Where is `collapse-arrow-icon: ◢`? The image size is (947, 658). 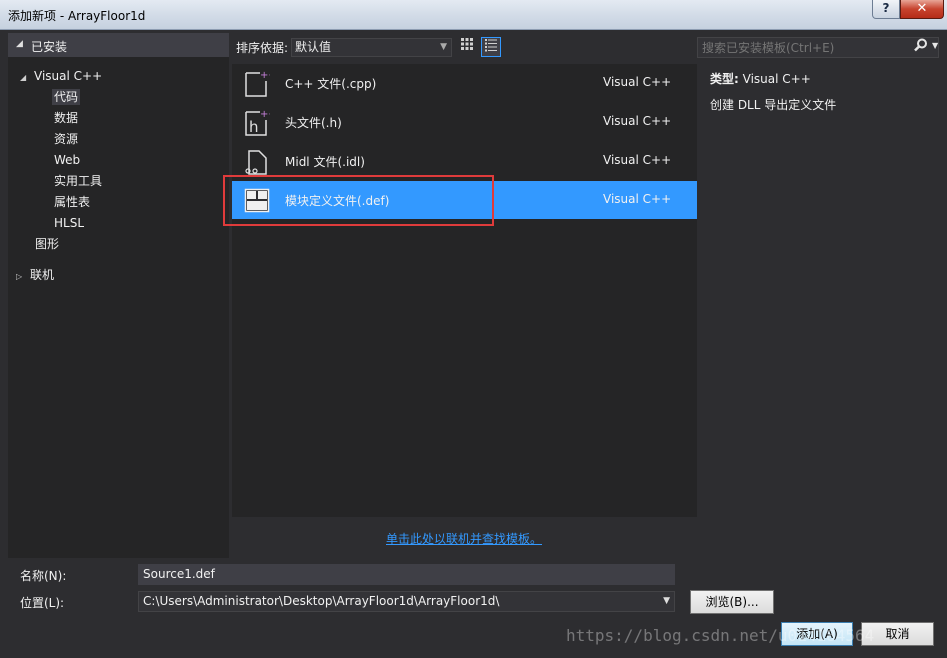 collapse-arrow-icon: ◢ is located at coordinates (19, 44).